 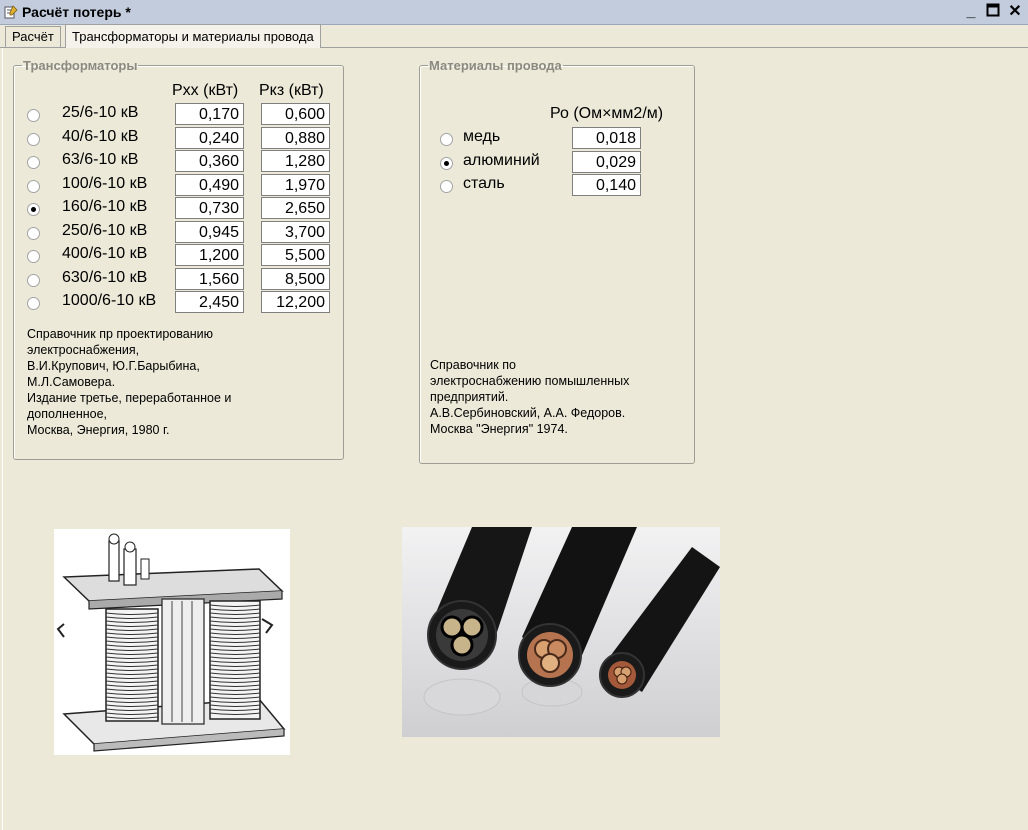 What do you see at coordinates (80, 65) in the screenshot?
I see `transformers-group-title: Трансформаторы` at bounding box center [80, 65].